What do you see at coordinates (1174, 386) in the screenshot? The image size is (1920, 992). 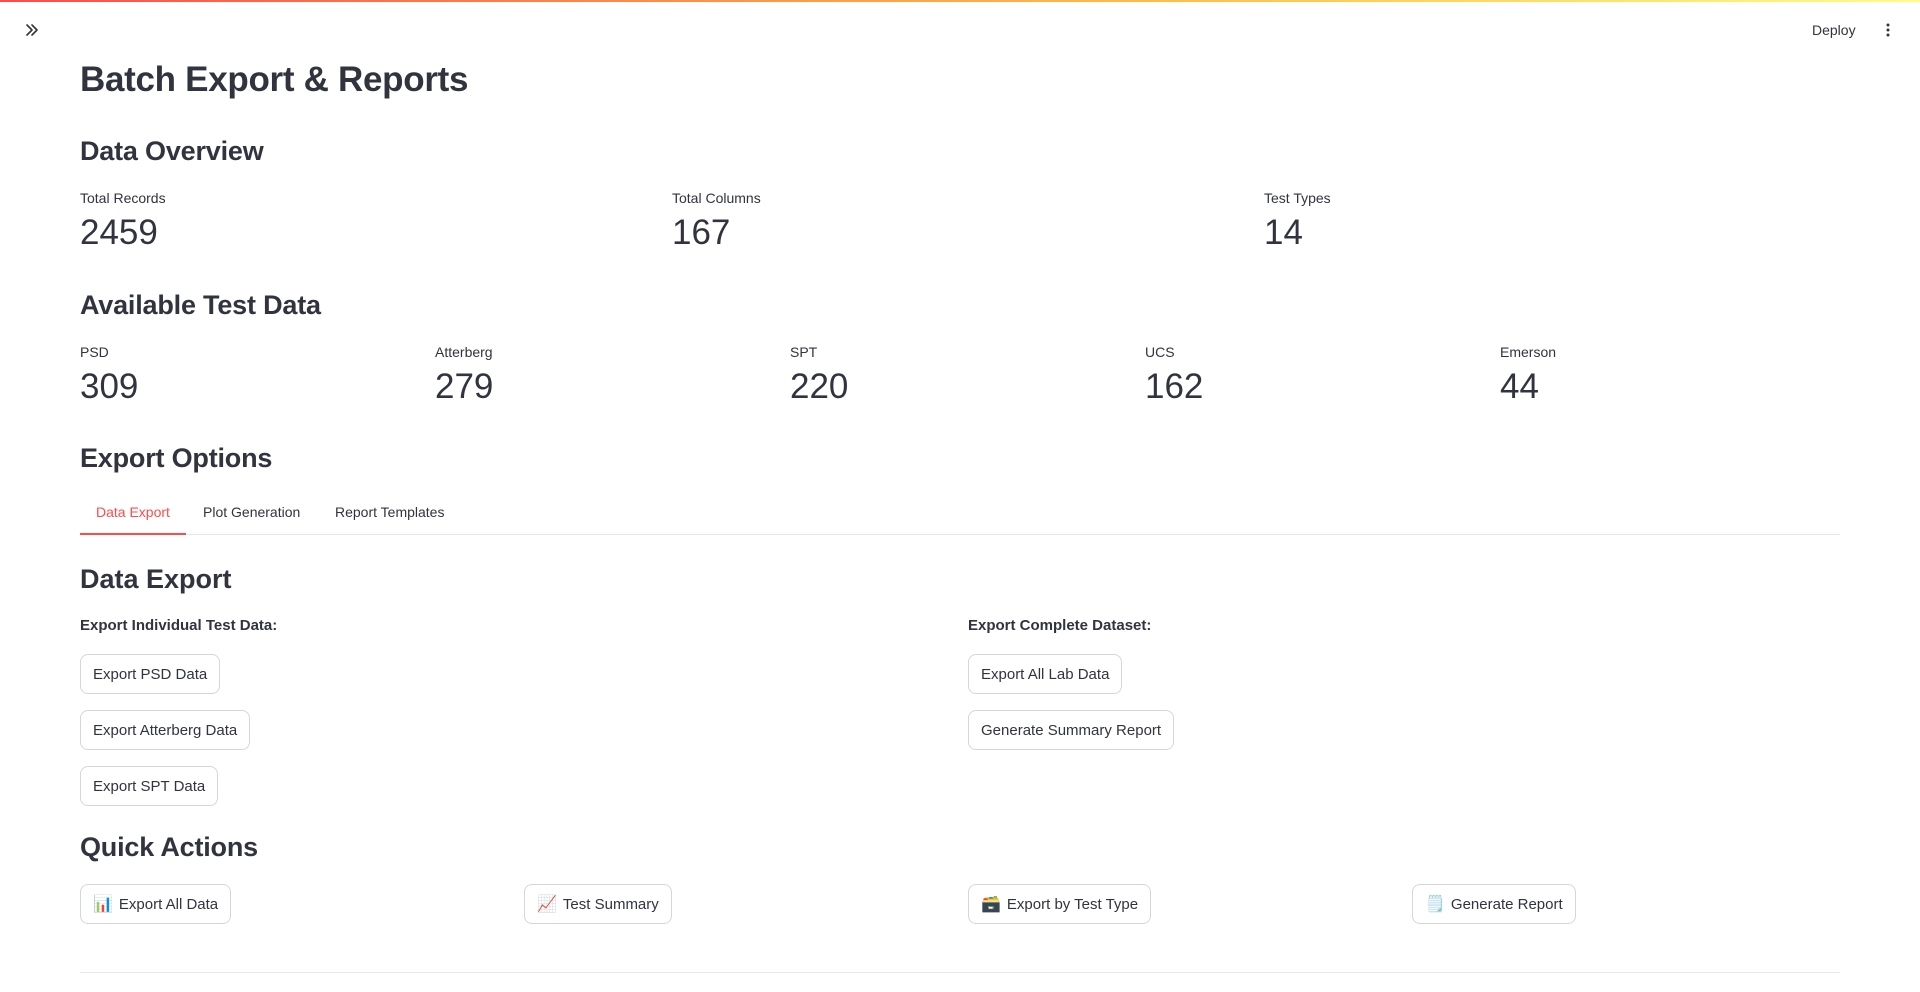 I see `metric-value: 162` at bounding box center [1174, 386].